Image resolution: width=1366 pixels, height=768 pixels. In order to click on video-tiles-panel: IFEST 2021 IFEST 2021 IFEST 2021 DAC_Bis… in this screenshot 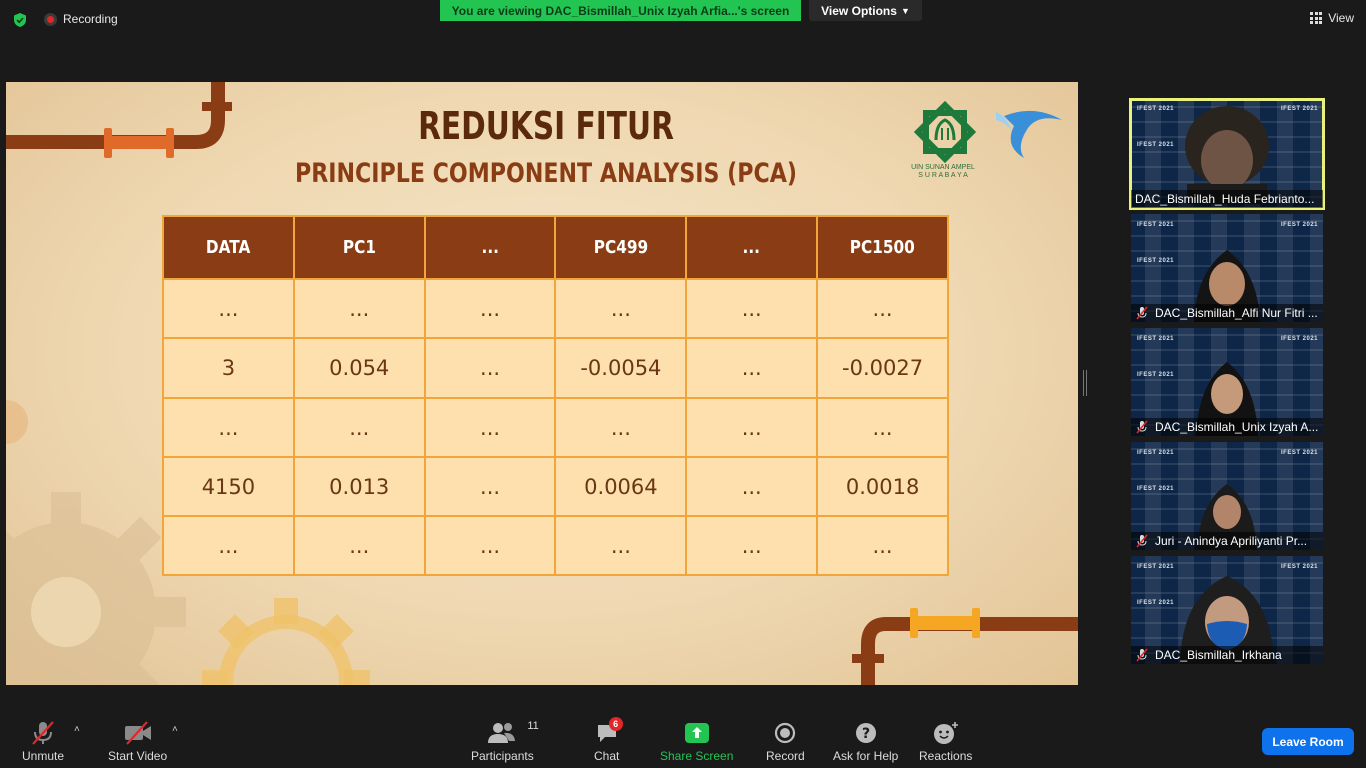, I will do `click(1227, 384)`.